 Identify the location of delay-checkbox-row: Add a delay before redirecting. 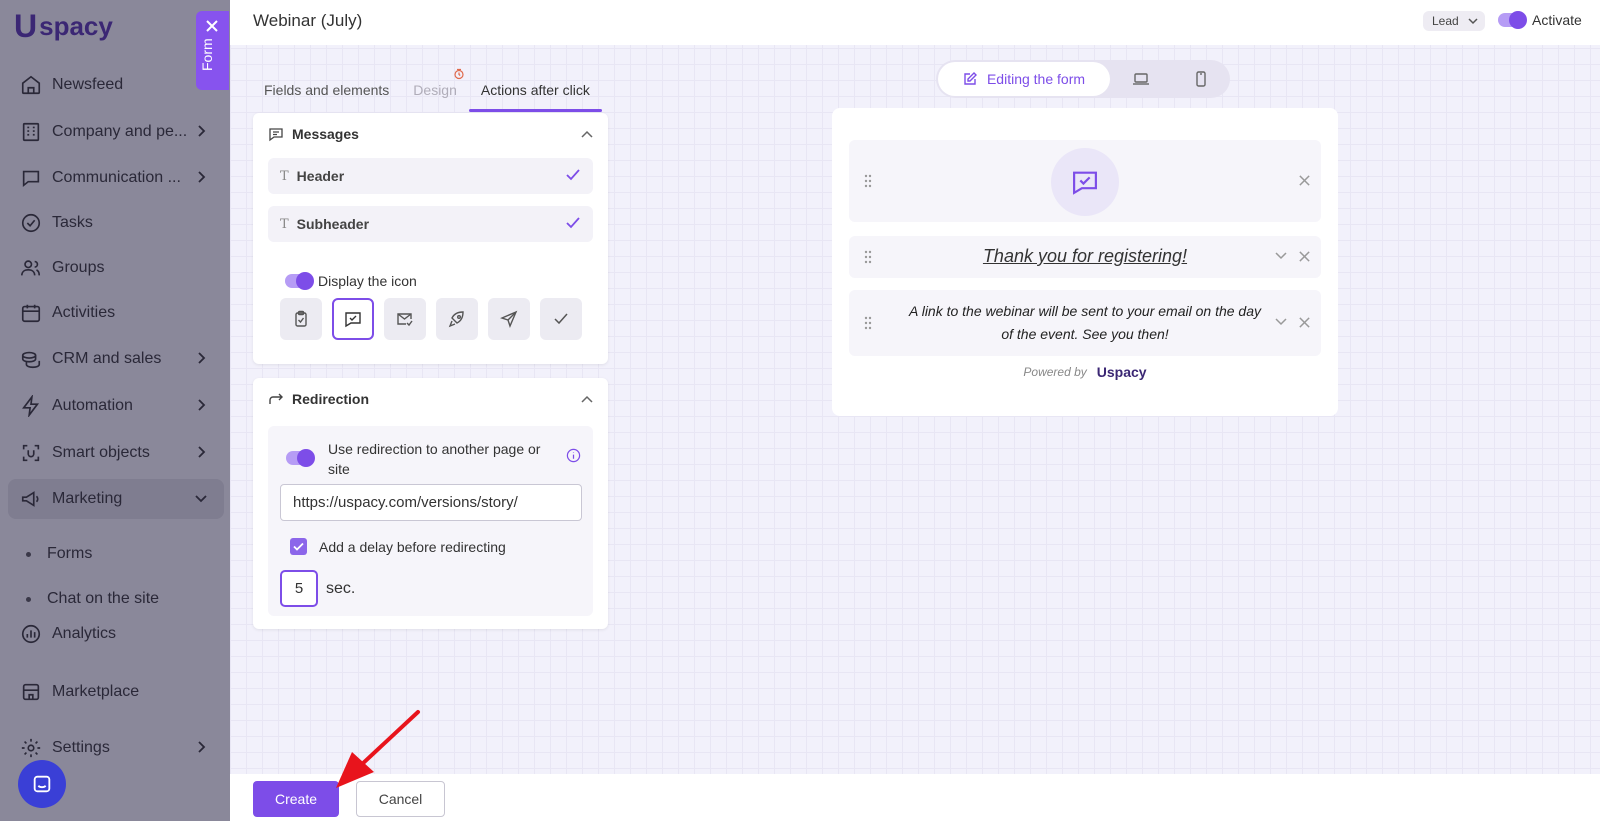
(398, 546).